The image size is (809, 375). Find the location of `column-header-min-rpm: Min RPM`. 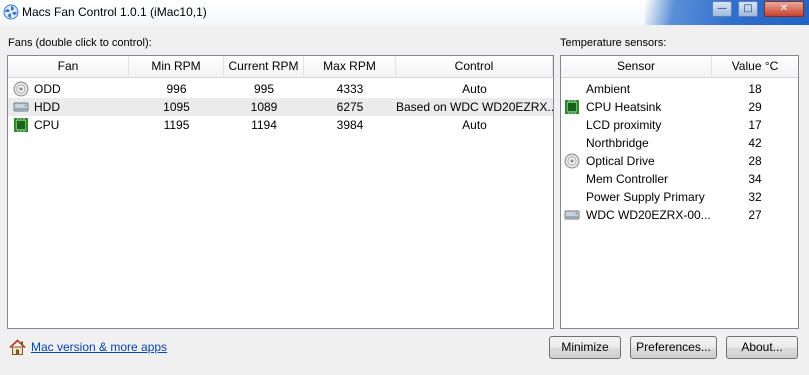

column-header-min-rpm: Min RPM is located at coordinates (176, 67).